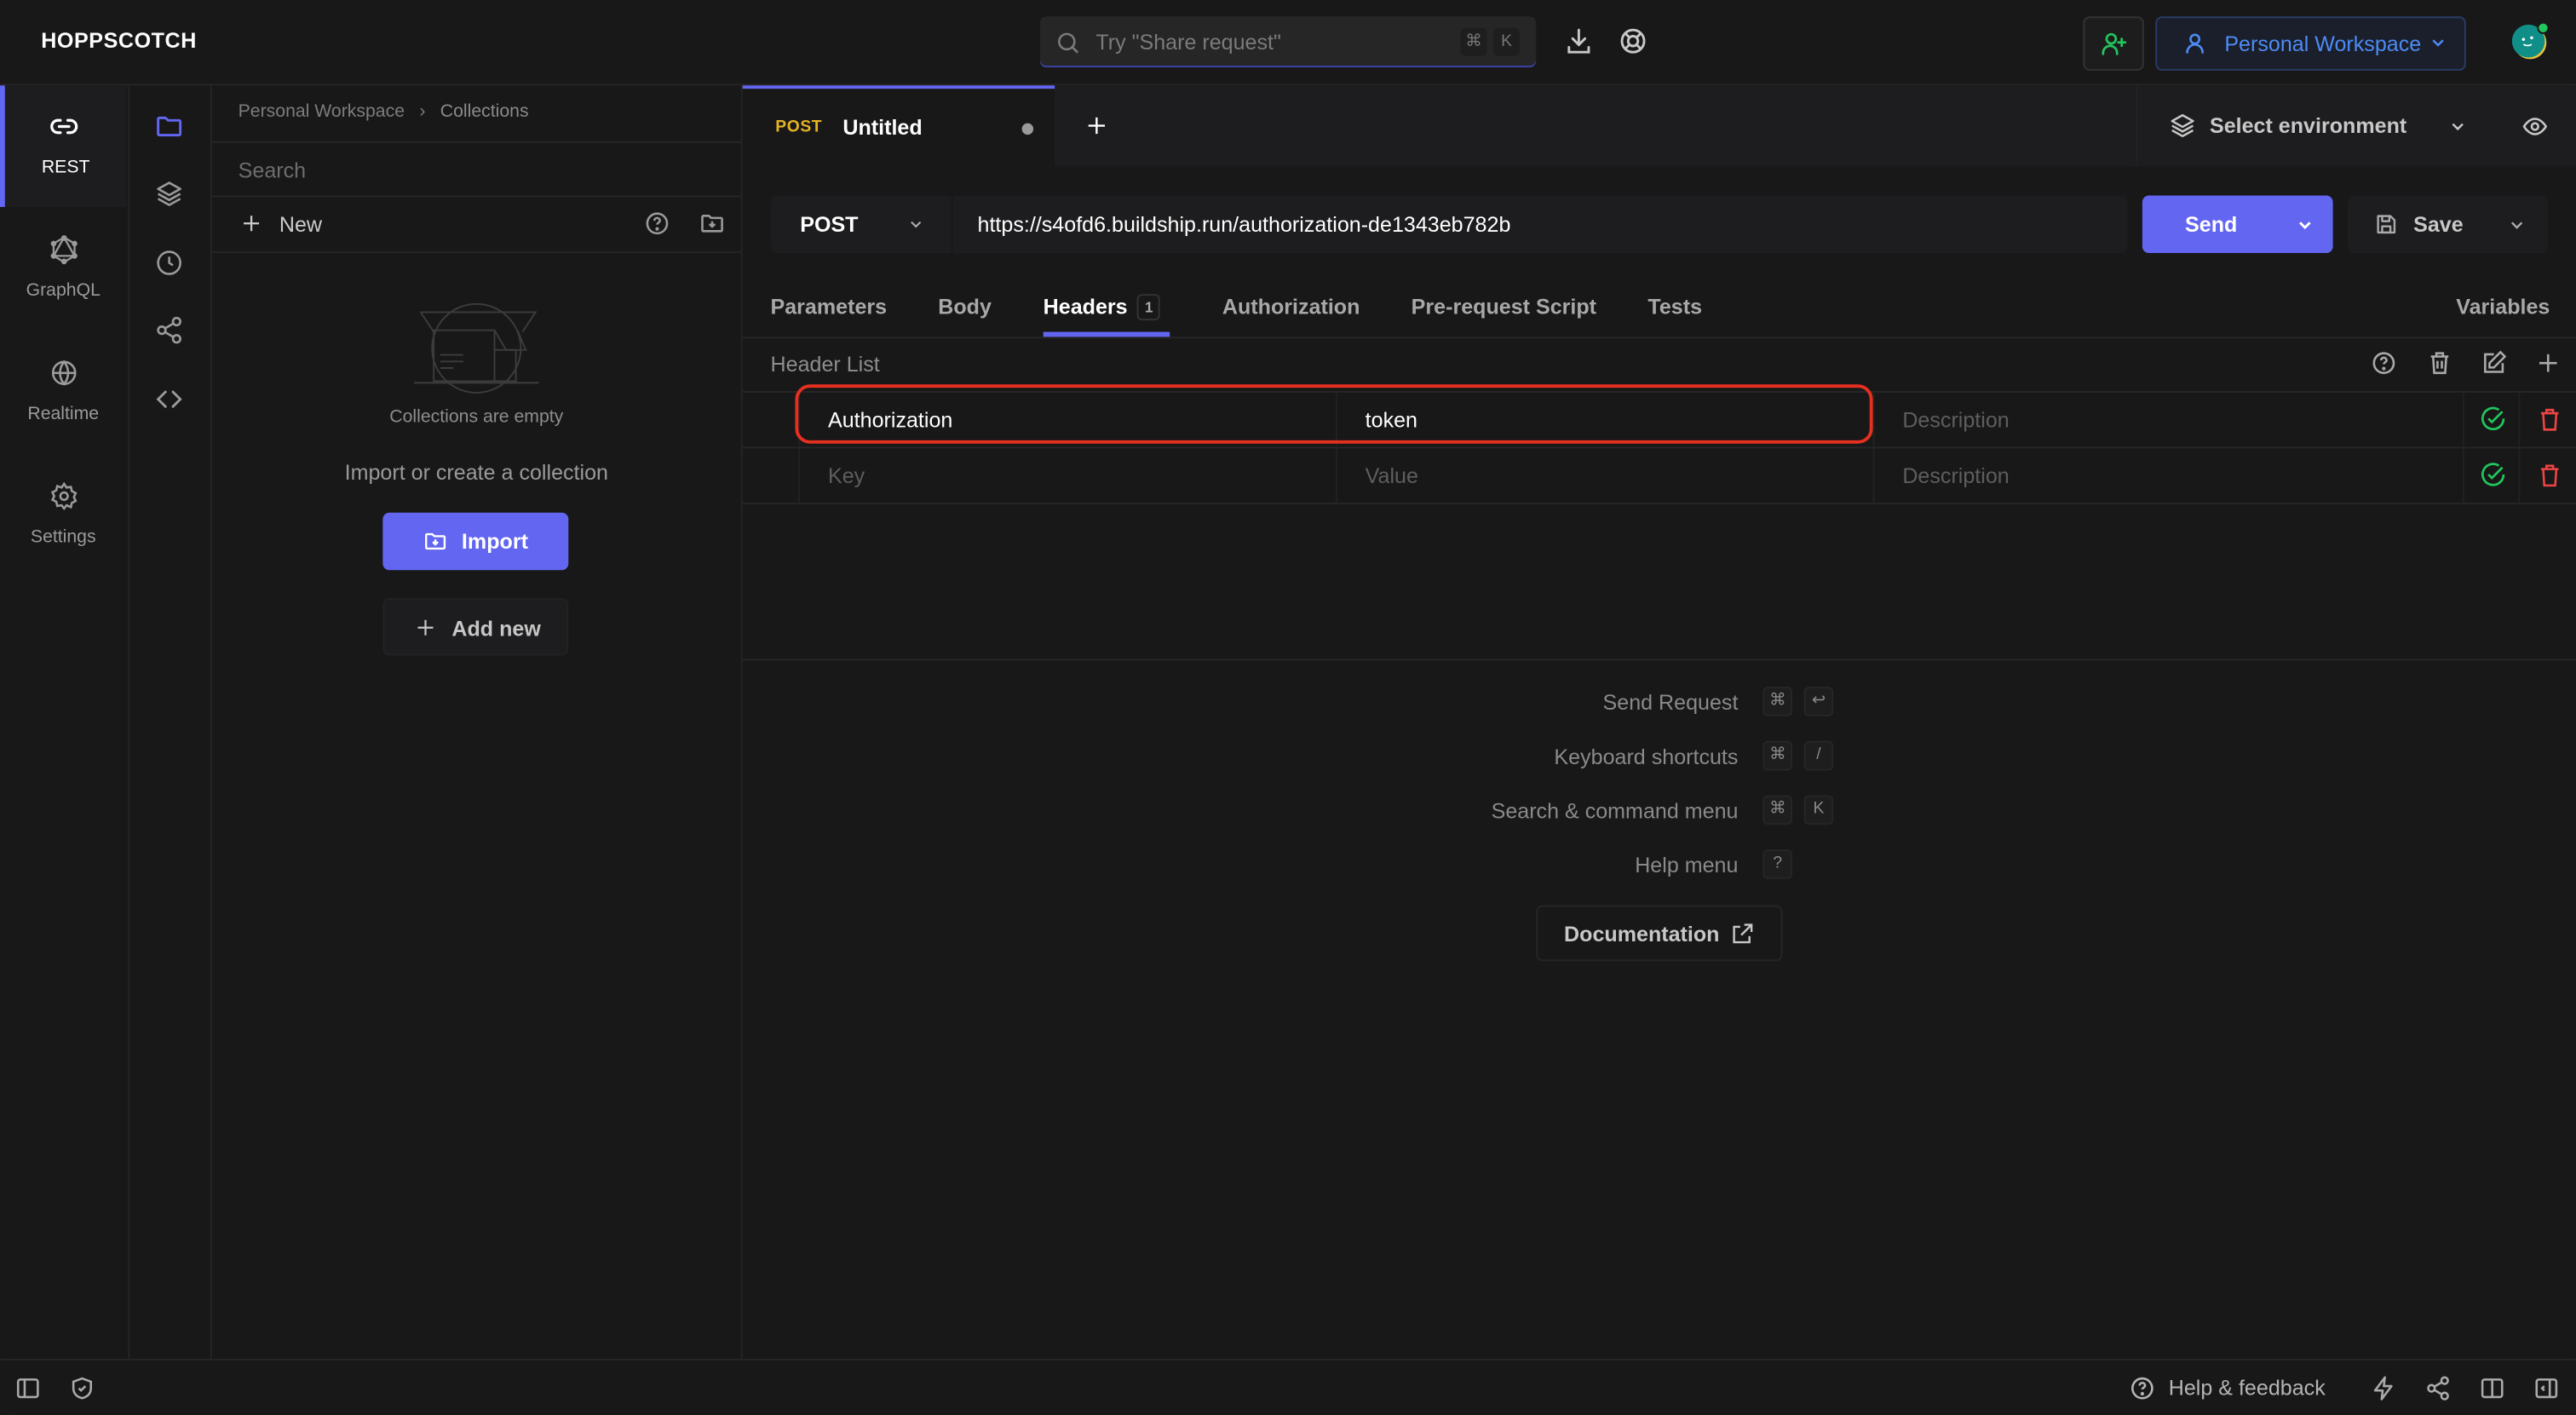 The image size is (2576, 1415). I want to click on header-value-input: Value, so click(1604, 476).